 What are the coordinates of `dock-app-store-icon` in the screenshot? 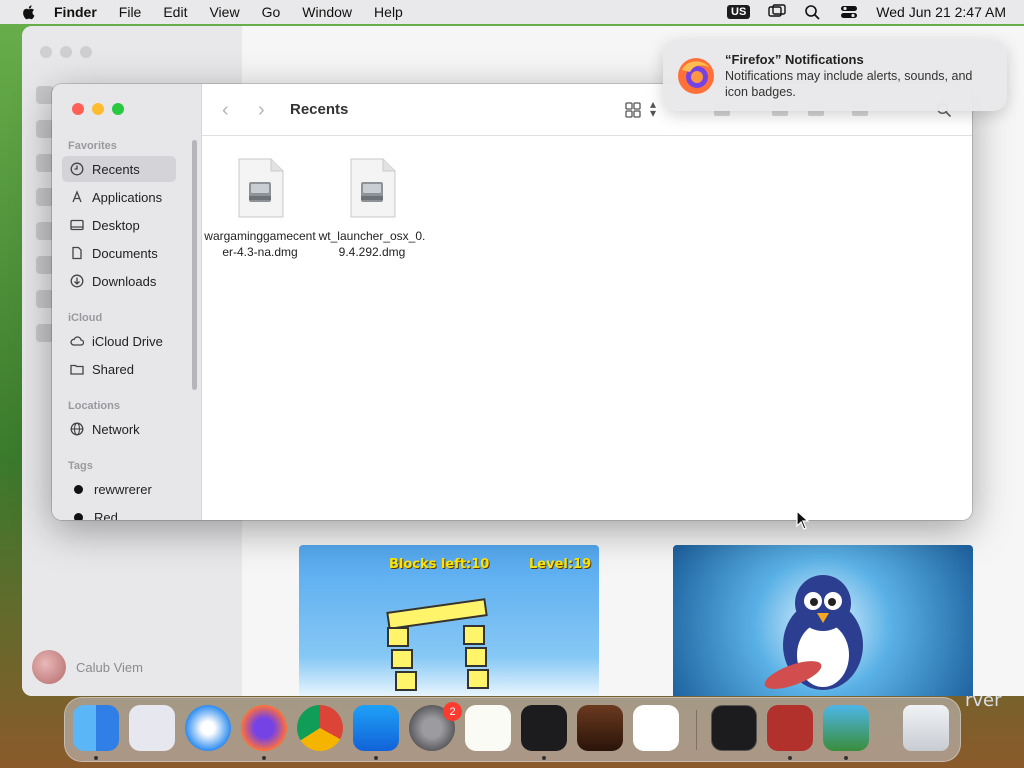 It's located at (376, 728).